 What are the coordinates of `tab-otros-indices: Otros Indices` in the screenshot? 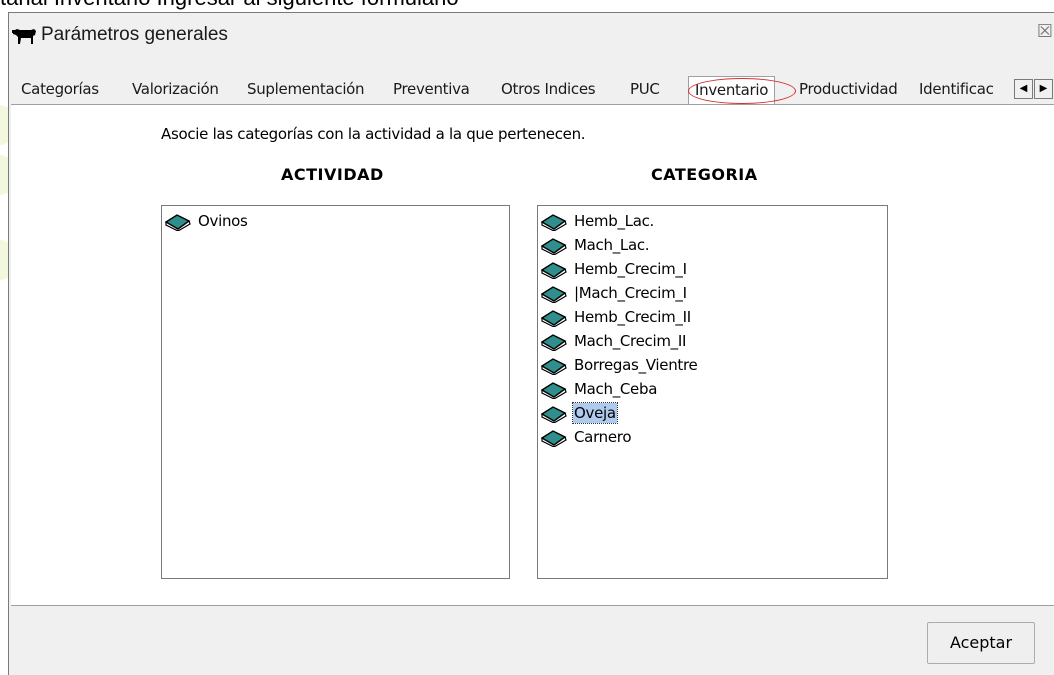 It's located at (548, 89).